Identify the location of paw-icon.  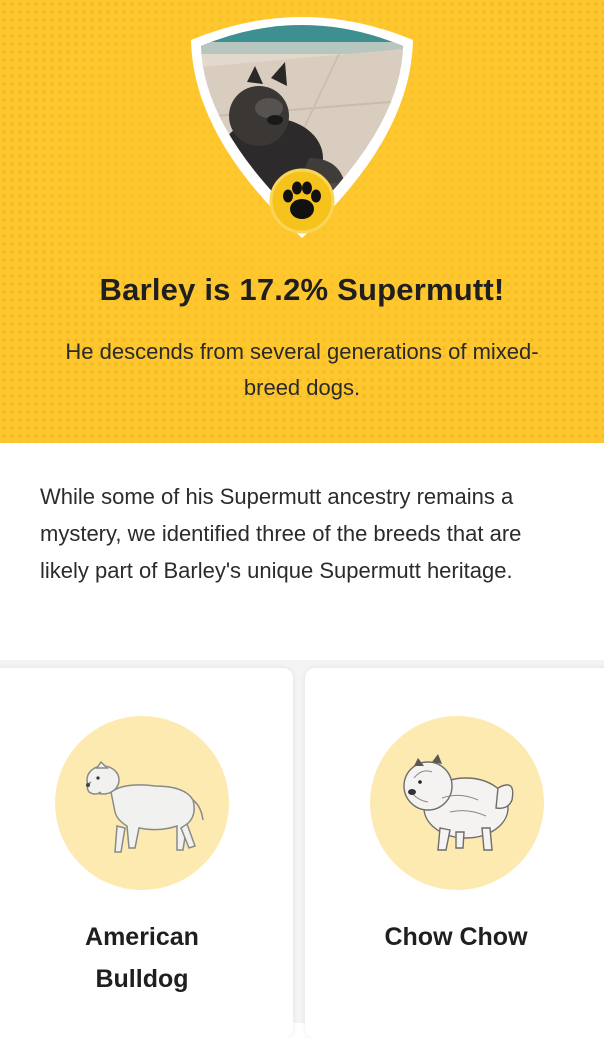
(302, 201).